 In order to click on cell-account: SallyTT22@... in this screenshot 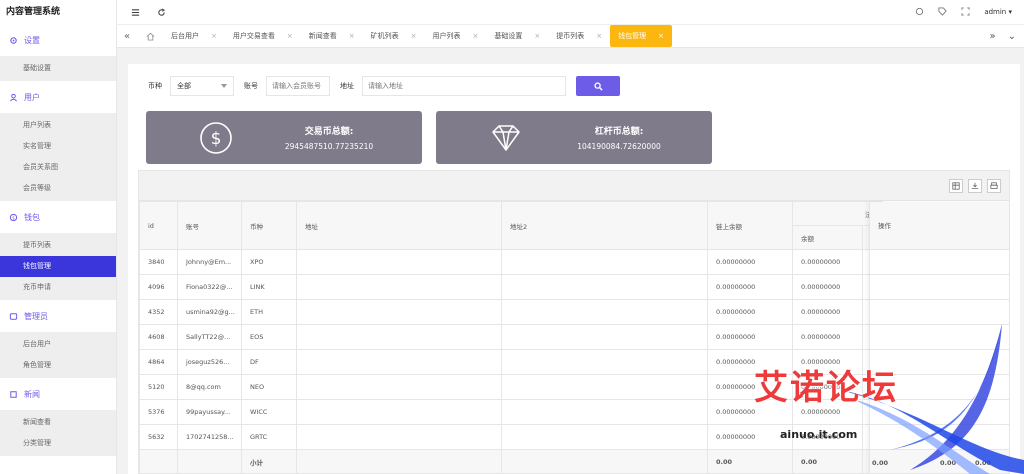, I will do `click(209, 337)`.